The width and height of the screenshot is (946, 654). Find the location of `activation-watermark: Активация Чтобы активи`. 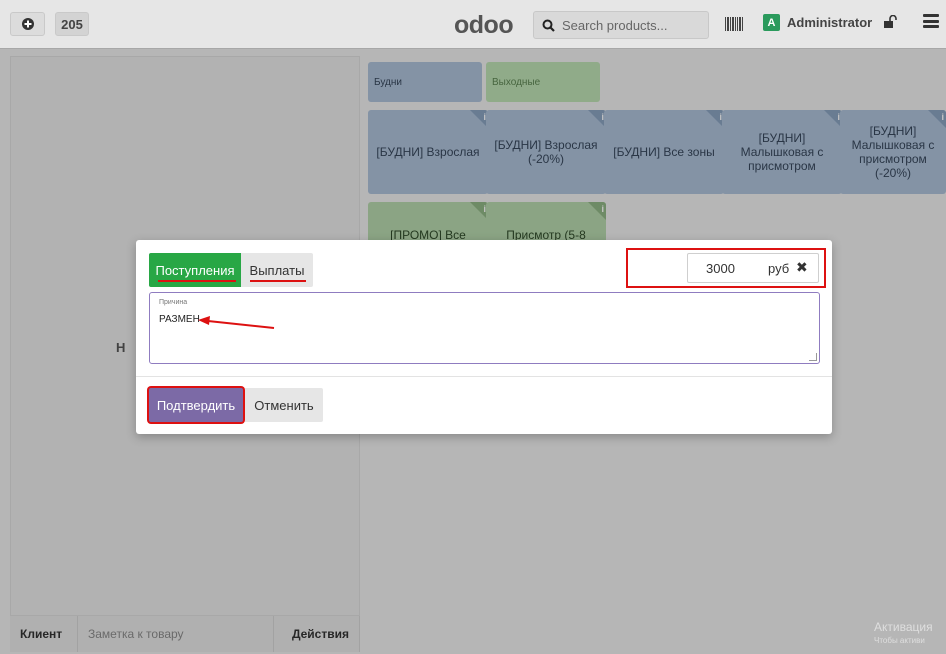

activation-watermark: Активация Чтобы активи is located at coordinates (903, 634).